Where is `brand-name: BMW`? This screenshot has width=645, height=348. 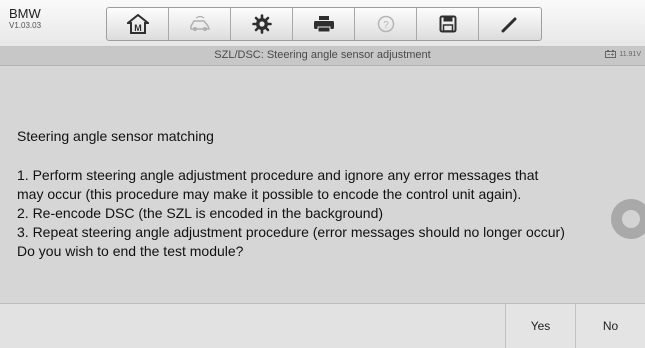
brand-name: BMW is located at coordinates (25, 13).